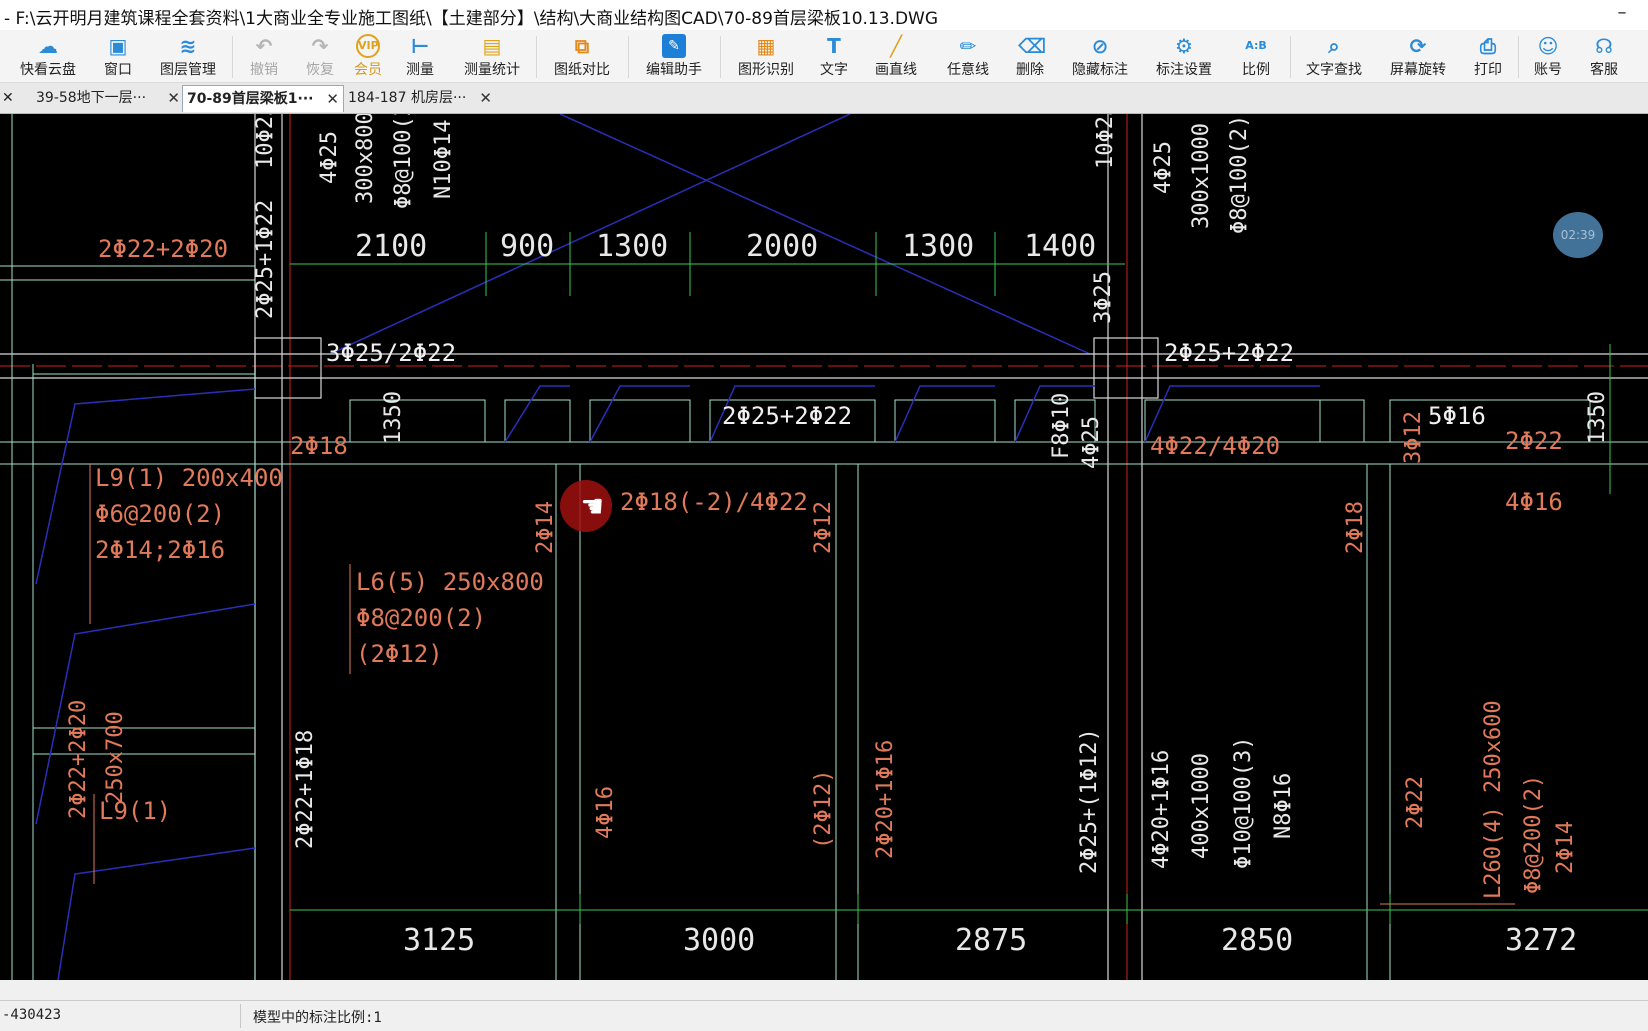 The image size is (1648, 1031). What do you see at coordinates (592, 507) in the screenshot?
I see `hand-cursor-icon: ☚` at bounding box center [592, 507].